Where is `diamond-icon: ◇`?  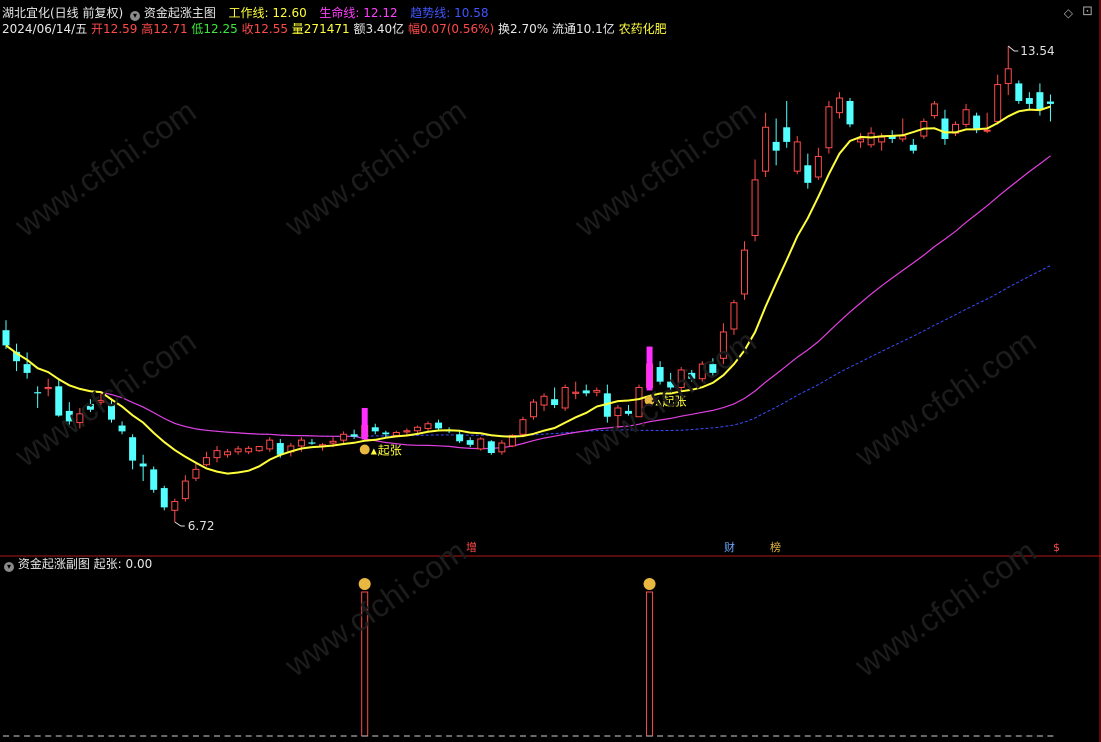
diamond-icon: ◇ is located at coordinates (1068, 13).